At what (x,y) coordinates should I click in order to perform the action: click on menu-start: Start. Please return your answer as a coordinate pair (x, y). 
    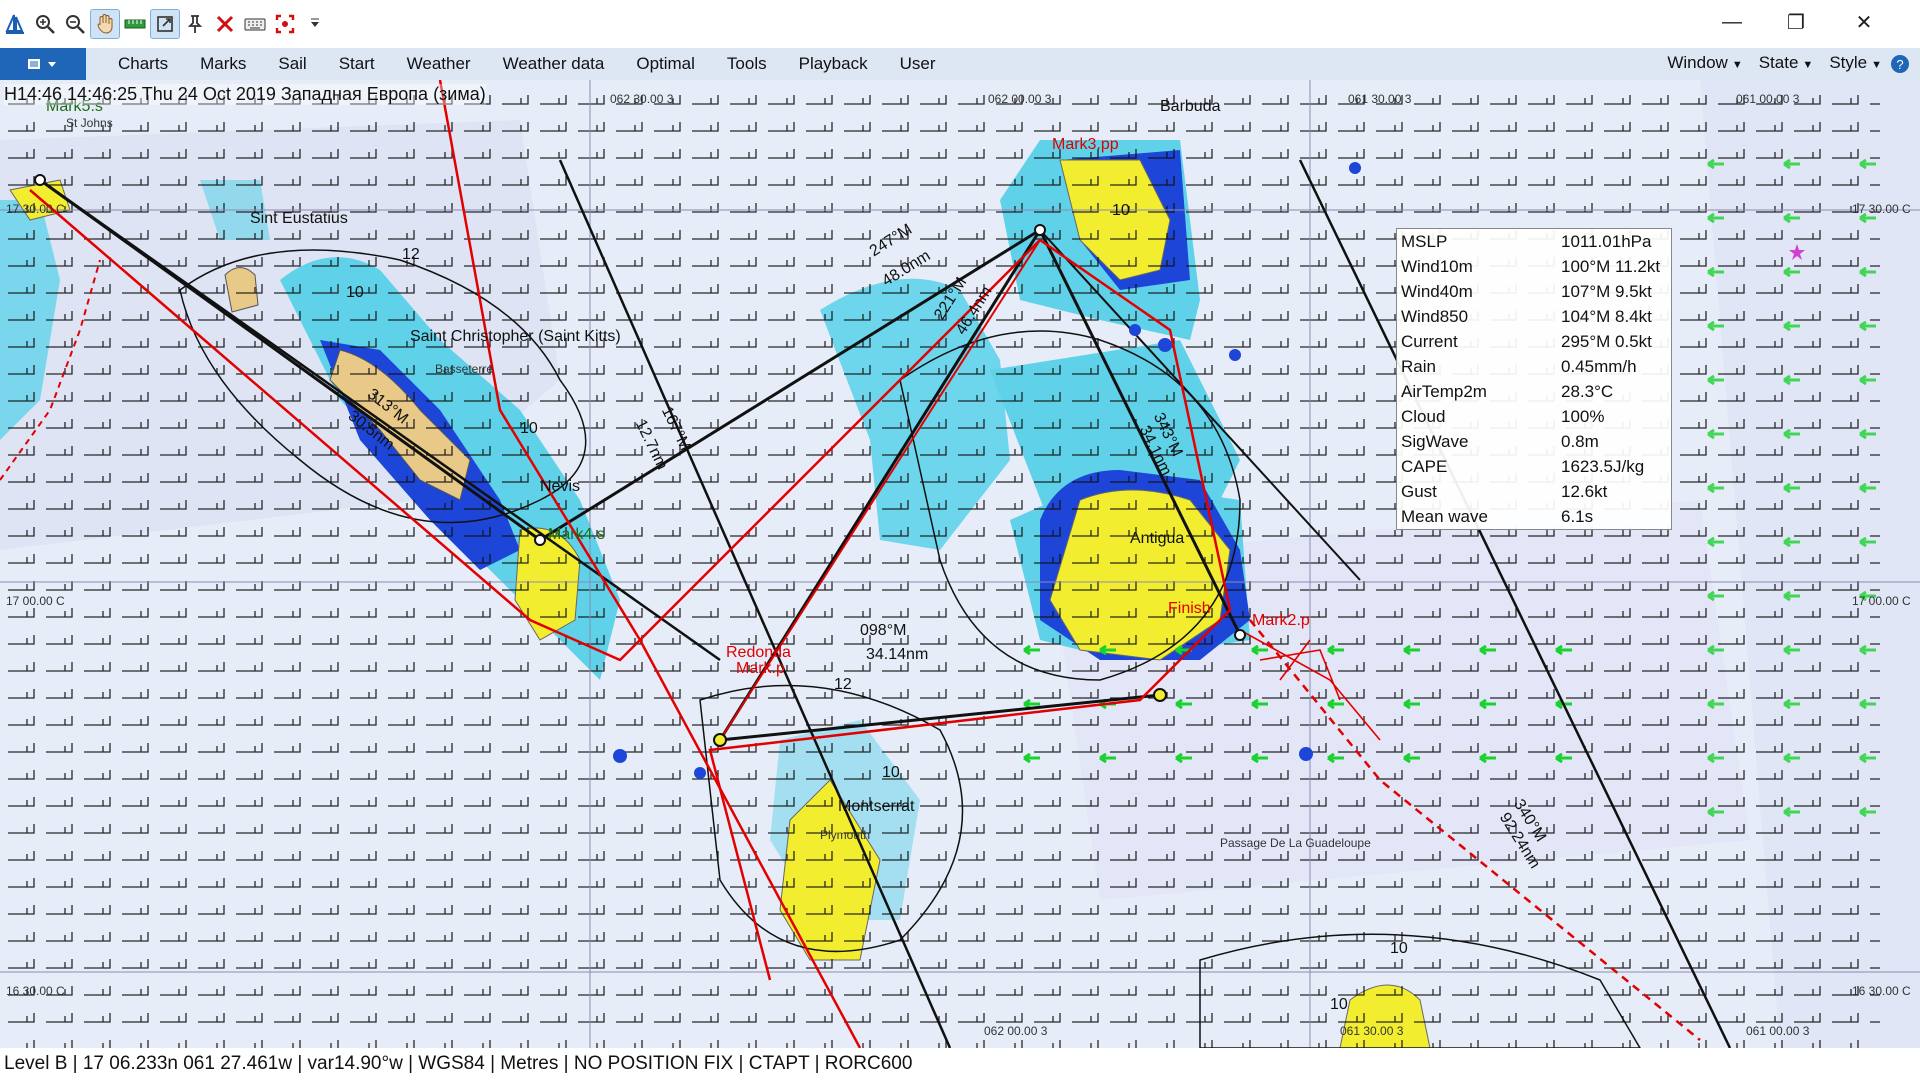
    Looking at the image, I should click on (357, 64).